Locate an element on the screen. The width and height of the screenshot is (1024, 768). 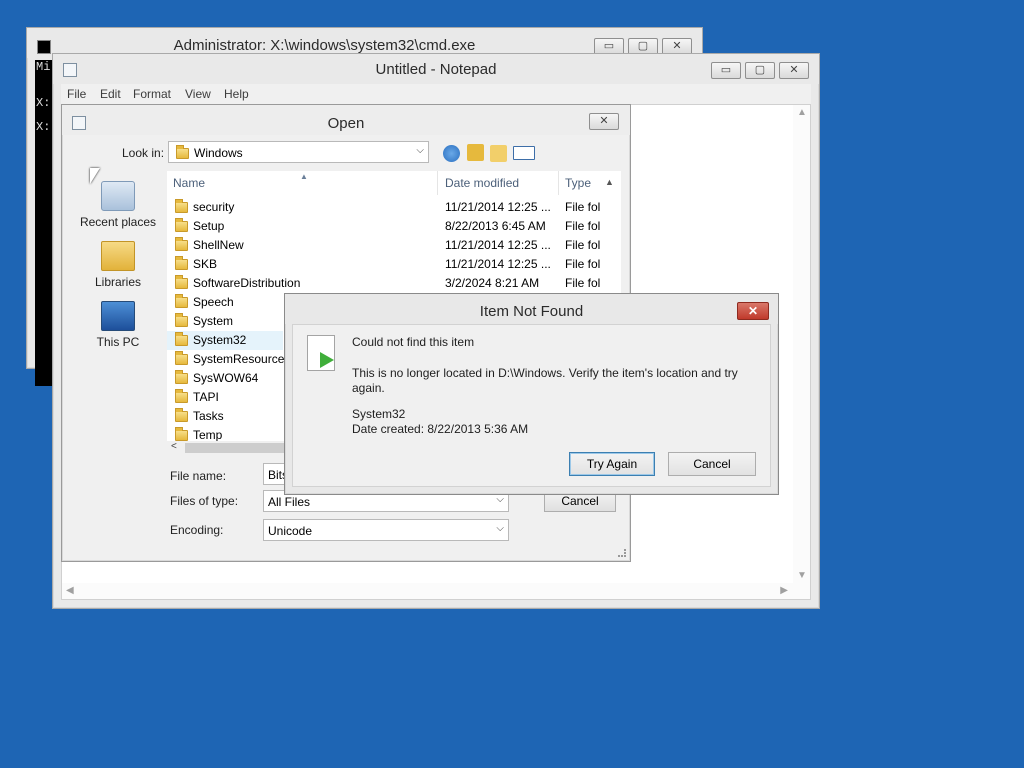
horizontal-scrollbar: ◀ ▶ is located at coordinates (436, 591).